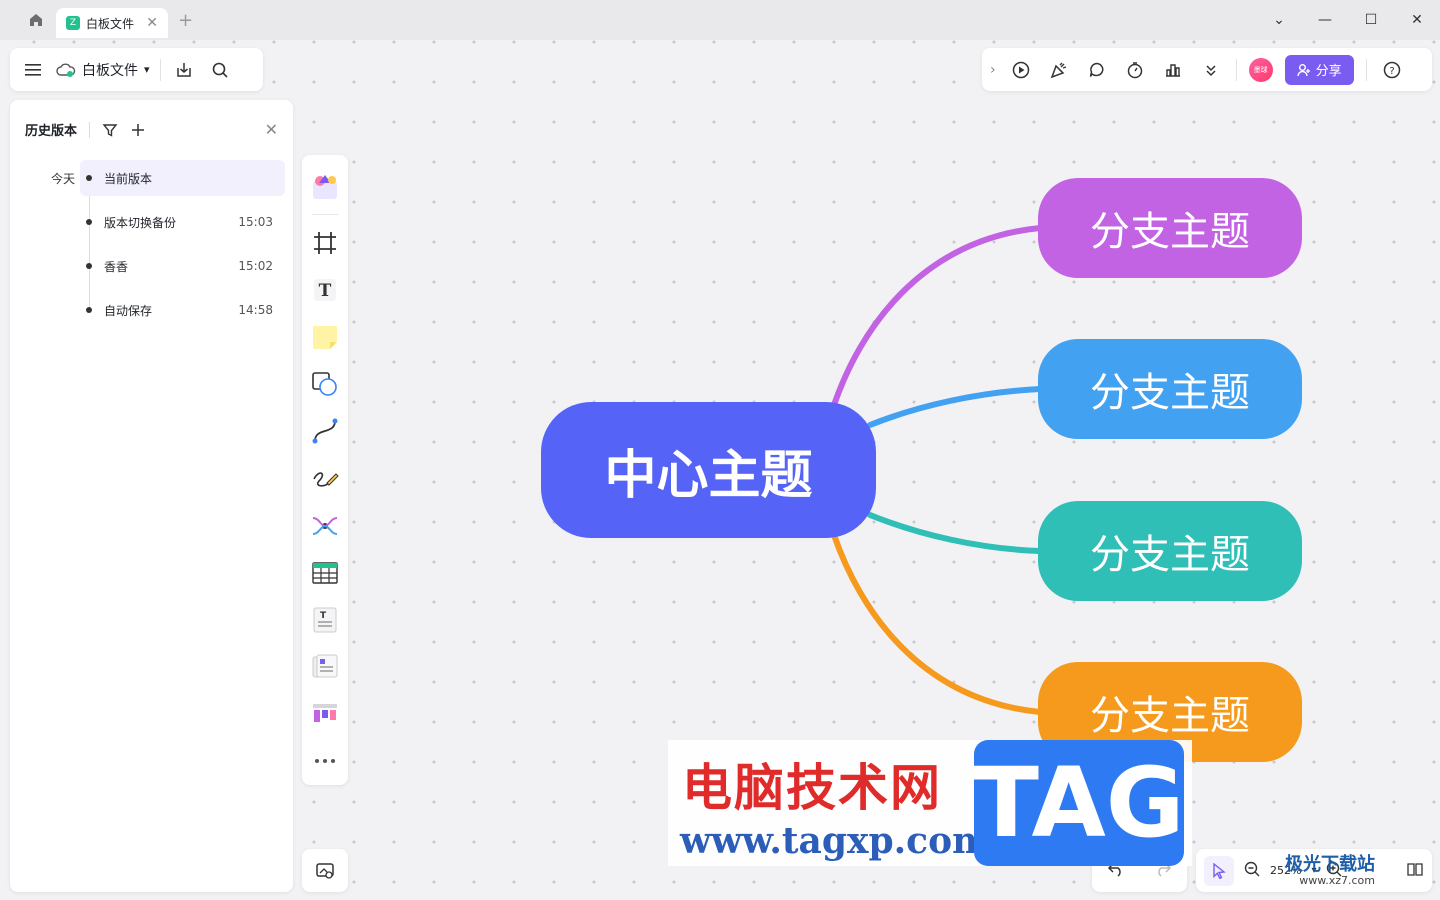 The image size is (1440, 900). Describe the element at coordinates (116, 266) in the screenshot. I see `history-item-label: 香香` at that location.